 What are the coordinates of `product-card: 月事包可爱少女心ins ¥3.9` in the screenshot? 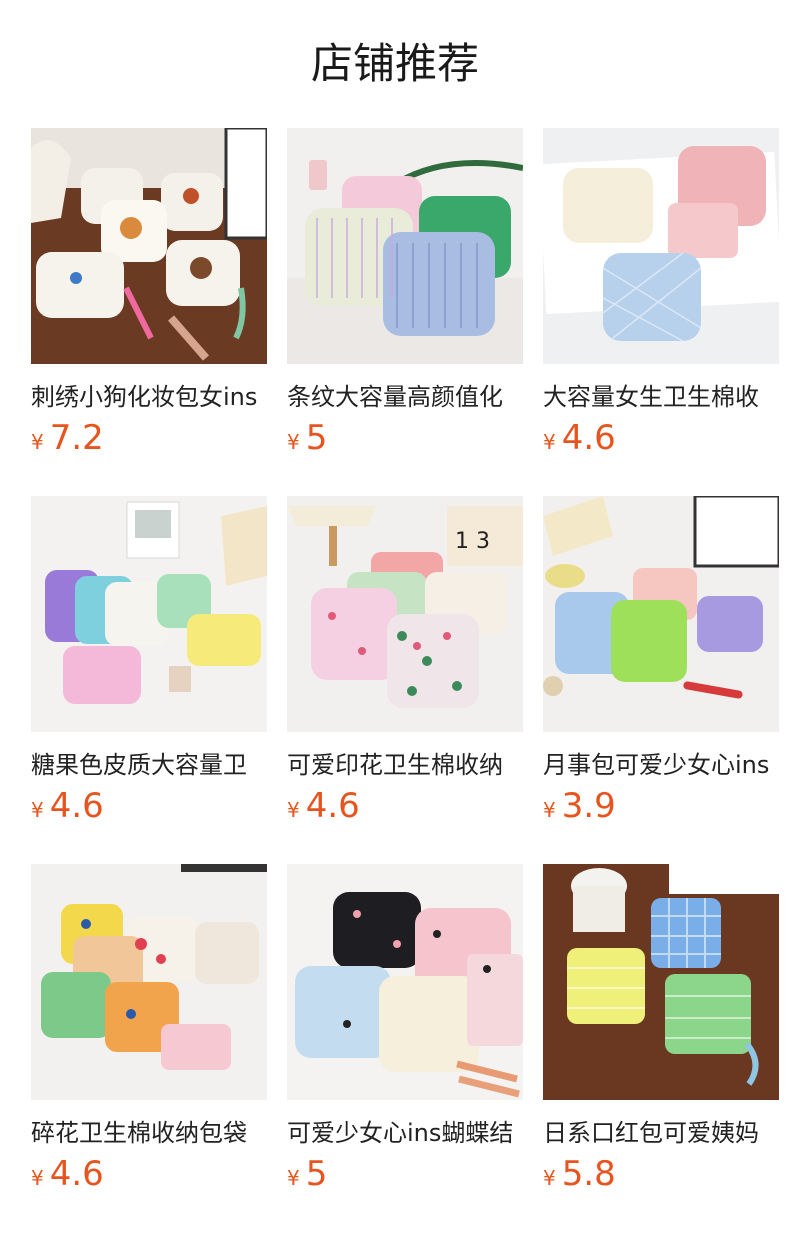 It's located at (661, 664).